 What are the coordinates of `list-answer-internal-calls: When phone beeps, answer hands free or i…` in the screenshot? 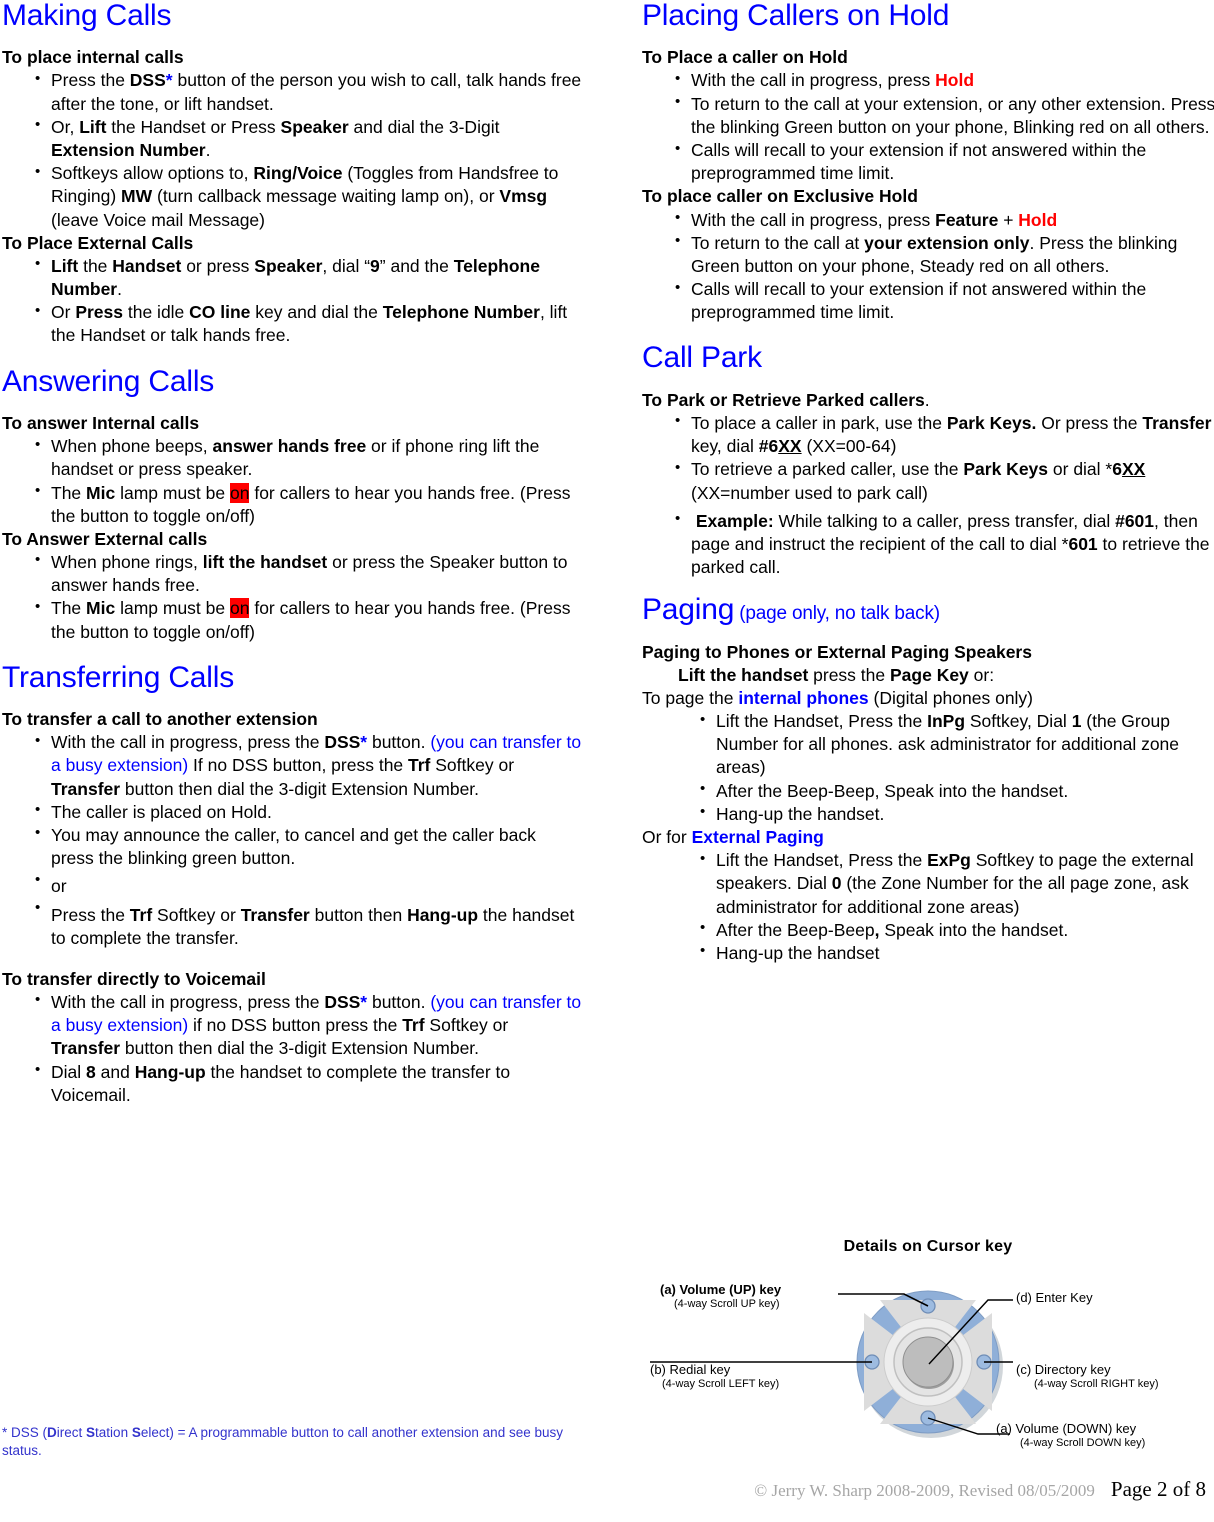 It's located at (292, 481).